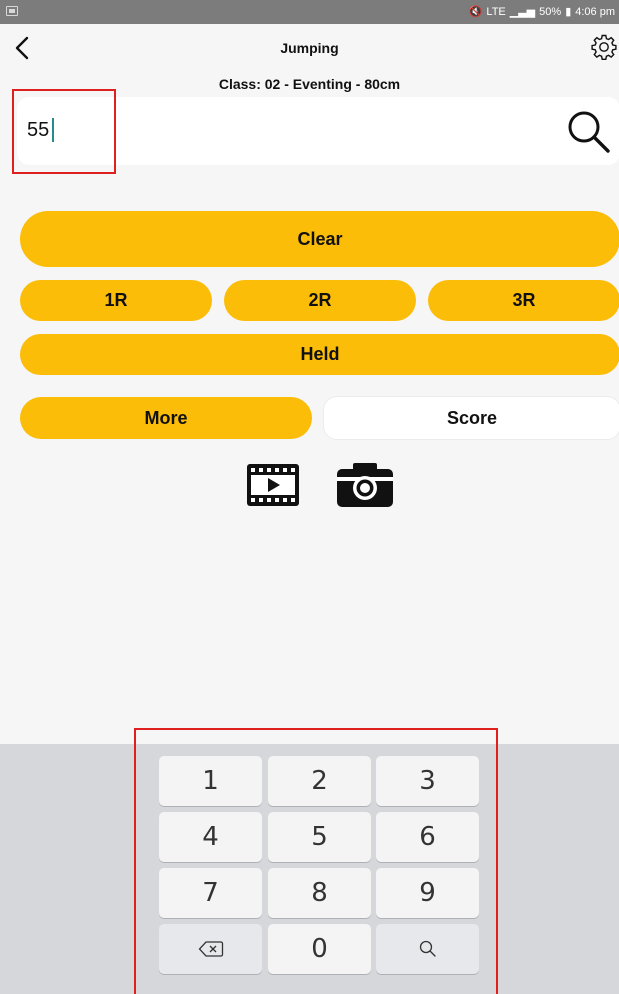 This screenshot has height=994, width=619. Describe the element at coordinates (309, 12) in the screenshot. I see `status-bar: 🔇 LTE ▁▃▅ 50% ▮ 4:06 pm` at that location.